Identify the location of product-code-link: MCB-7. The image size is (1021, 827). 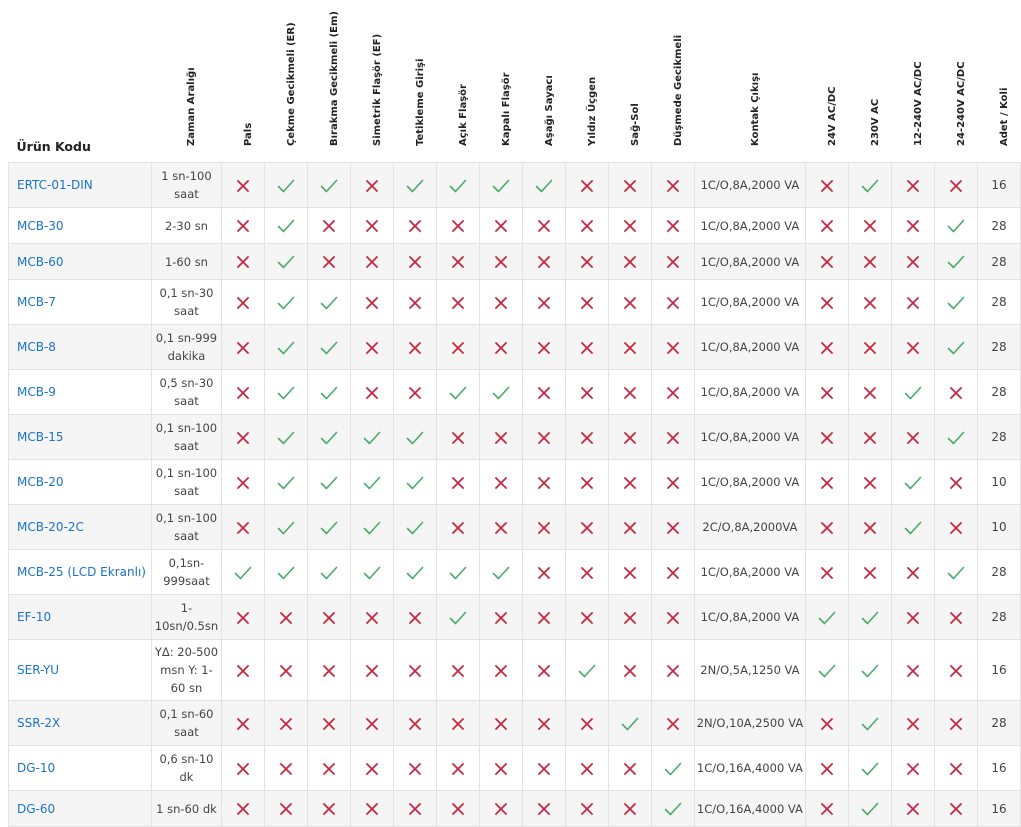
(36, 302).